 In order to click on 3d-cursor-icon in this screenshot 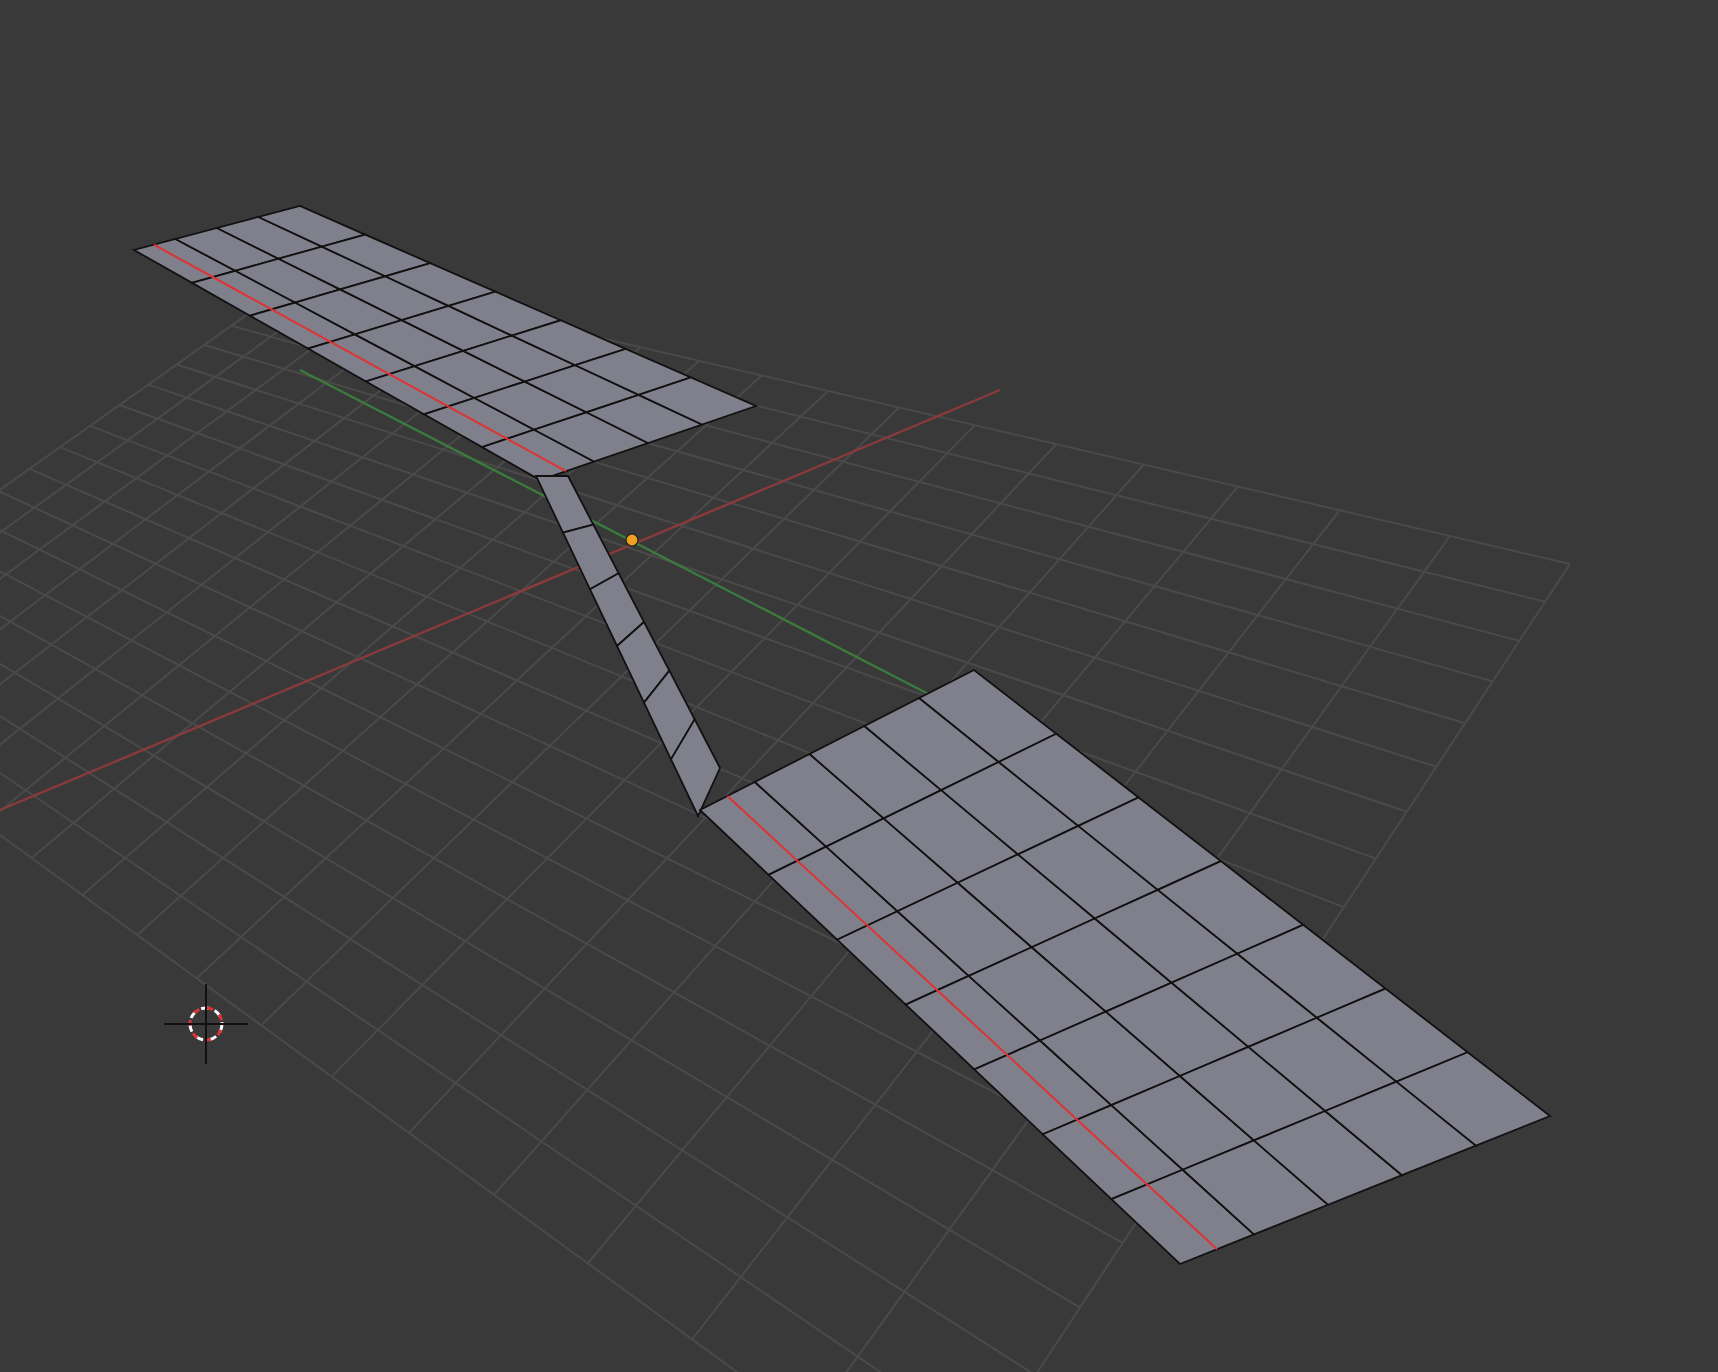, I will do `click(206, 1024)`.